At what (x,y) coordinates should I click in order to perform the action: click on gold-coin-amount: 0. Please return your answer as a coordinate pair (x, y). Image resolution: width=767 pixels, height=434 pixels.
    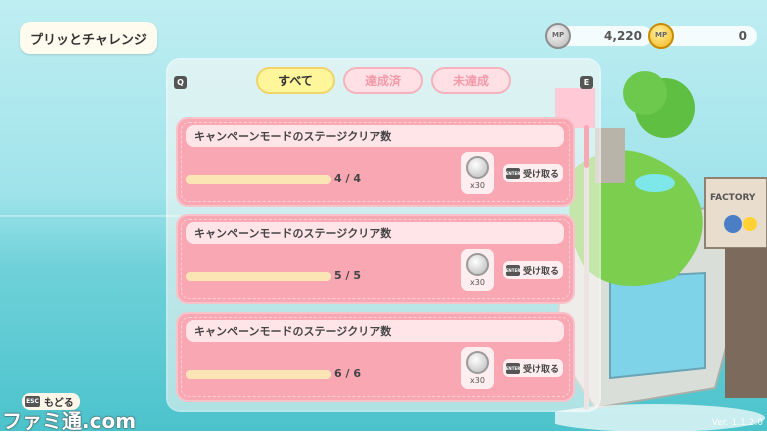
    Looking at the image, I should click on (742, 36).